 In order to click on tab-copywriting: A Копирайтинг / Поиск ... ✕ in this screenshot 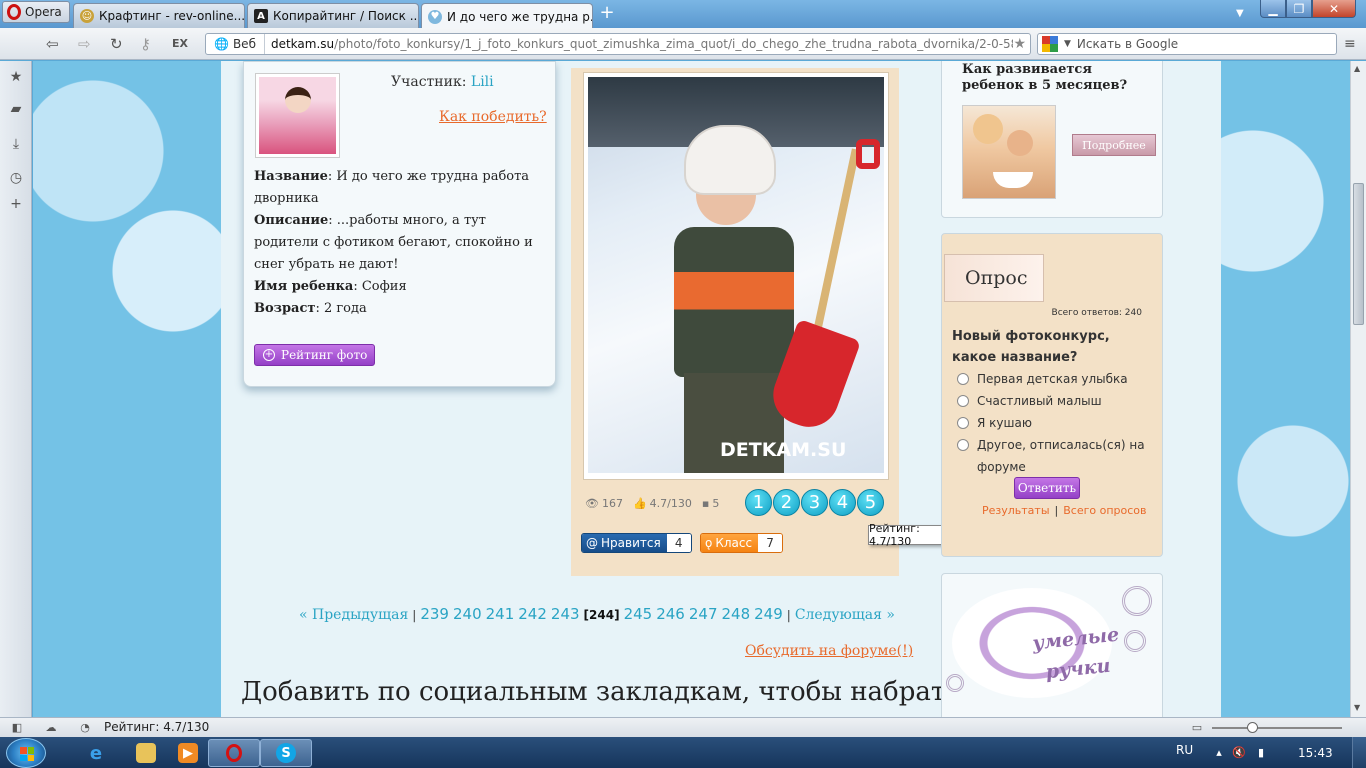, I will do `click(333, 15)`.